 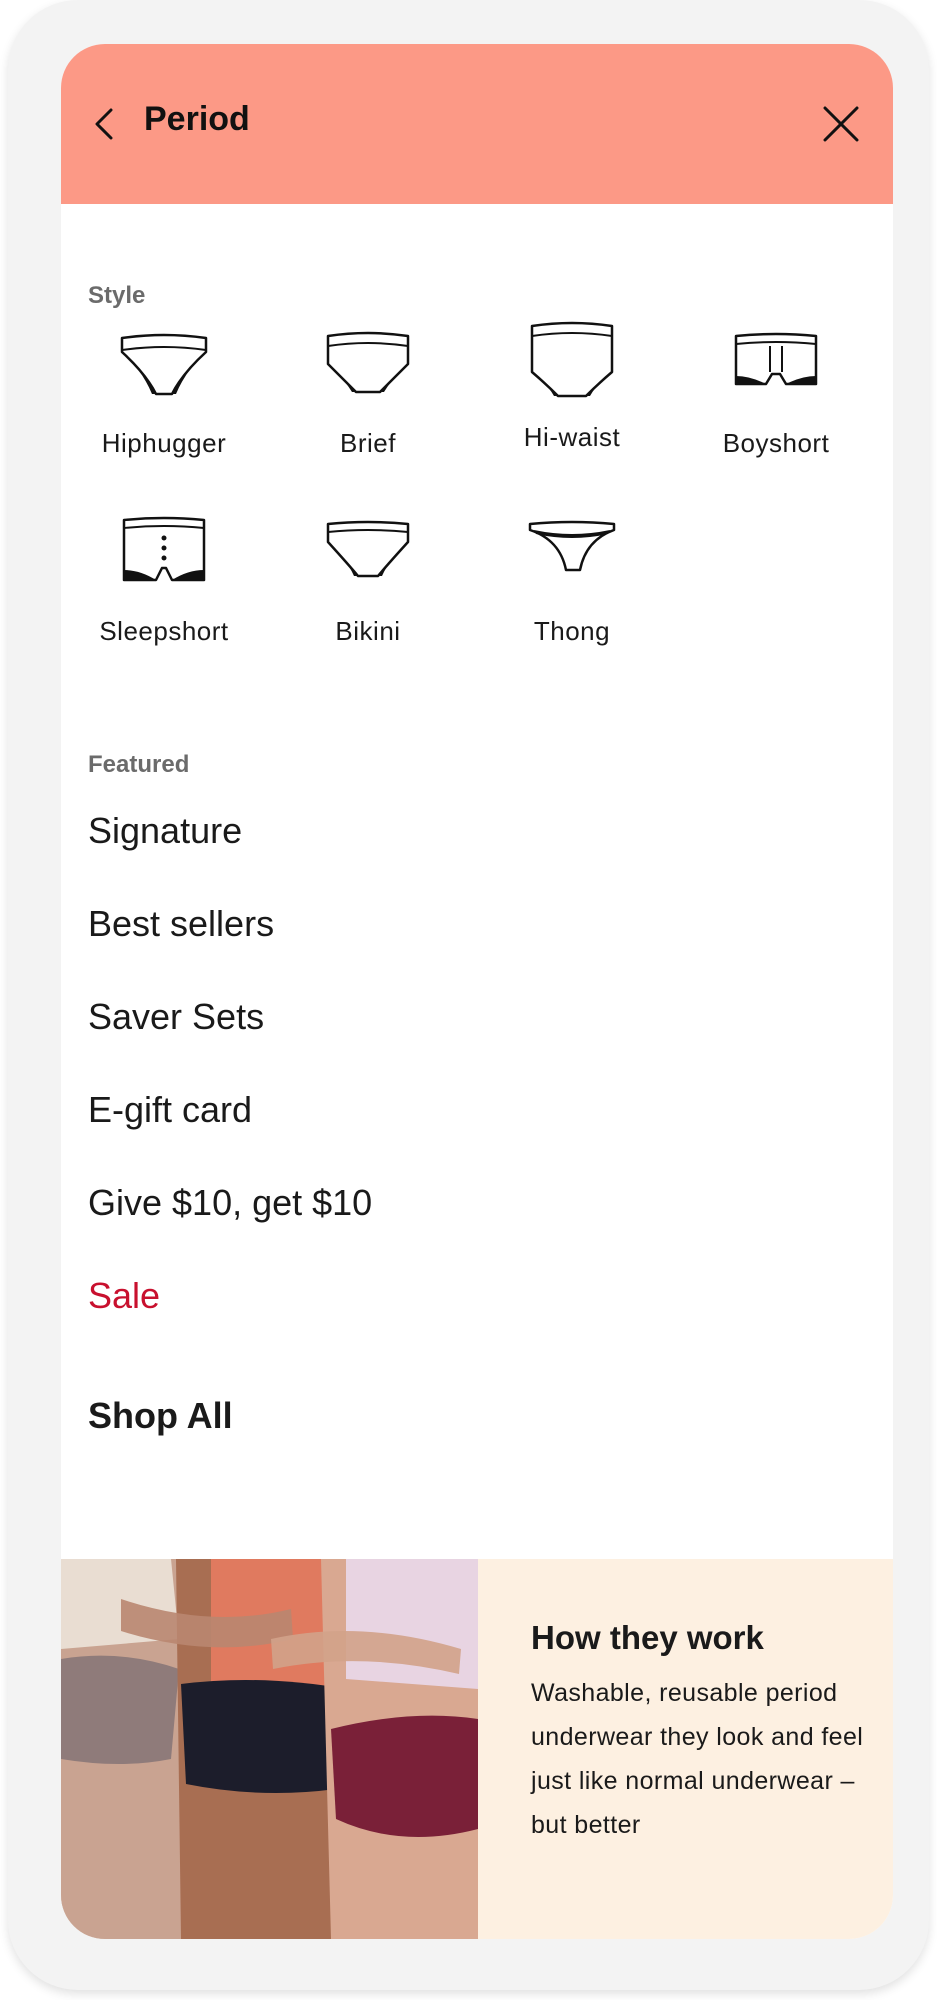 What do you see at coordinates (170, 1110) in the screenshot?
I see `menu-item-e-gift-card: E-gift card` at bounding box center [170, 1110].